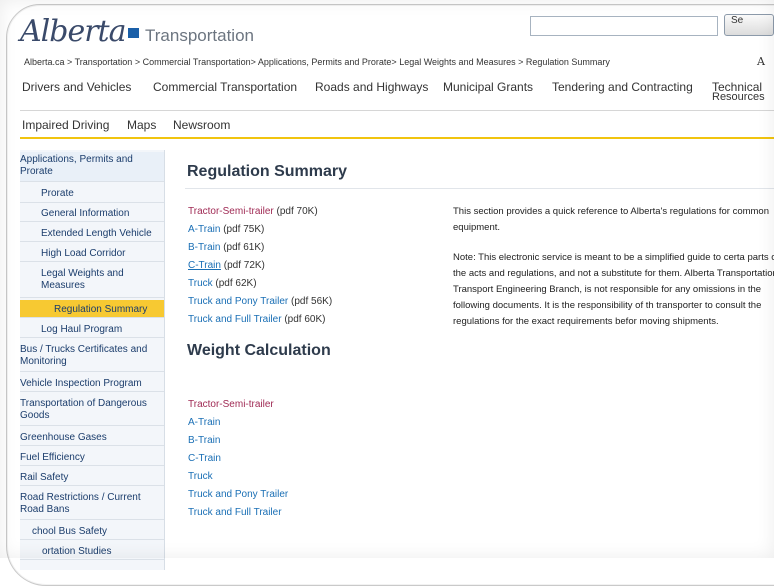  I want to click on pdf-size: (pdf 70K), so click(295, 211).